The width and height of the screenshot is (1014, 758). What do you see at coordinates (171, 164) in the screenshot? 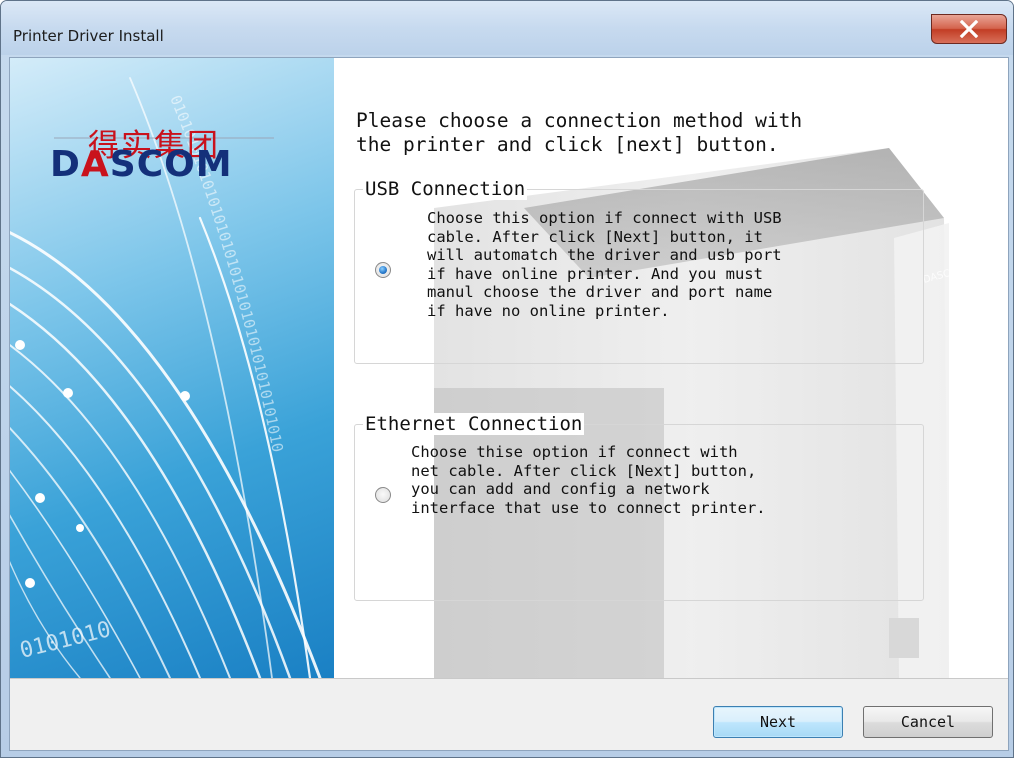
I see `brand-logo-part: SCOM` at bounding box center [171, 164].